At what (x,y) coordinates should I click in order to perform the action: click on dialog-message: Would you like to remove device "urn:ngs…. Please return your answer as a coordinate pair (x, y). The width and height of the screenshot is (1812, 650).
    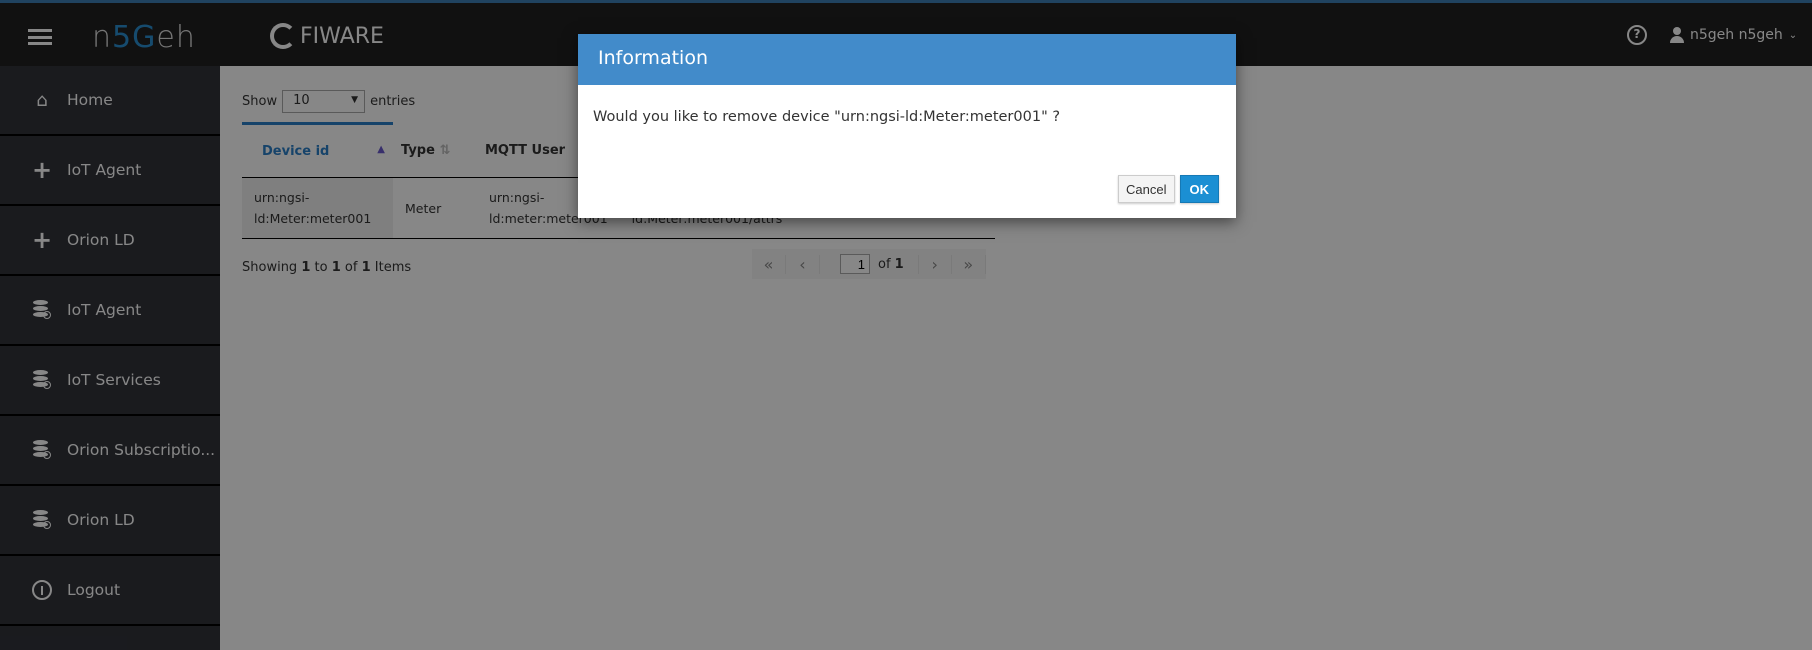
    Looking at the image, I should click on (827, 117).